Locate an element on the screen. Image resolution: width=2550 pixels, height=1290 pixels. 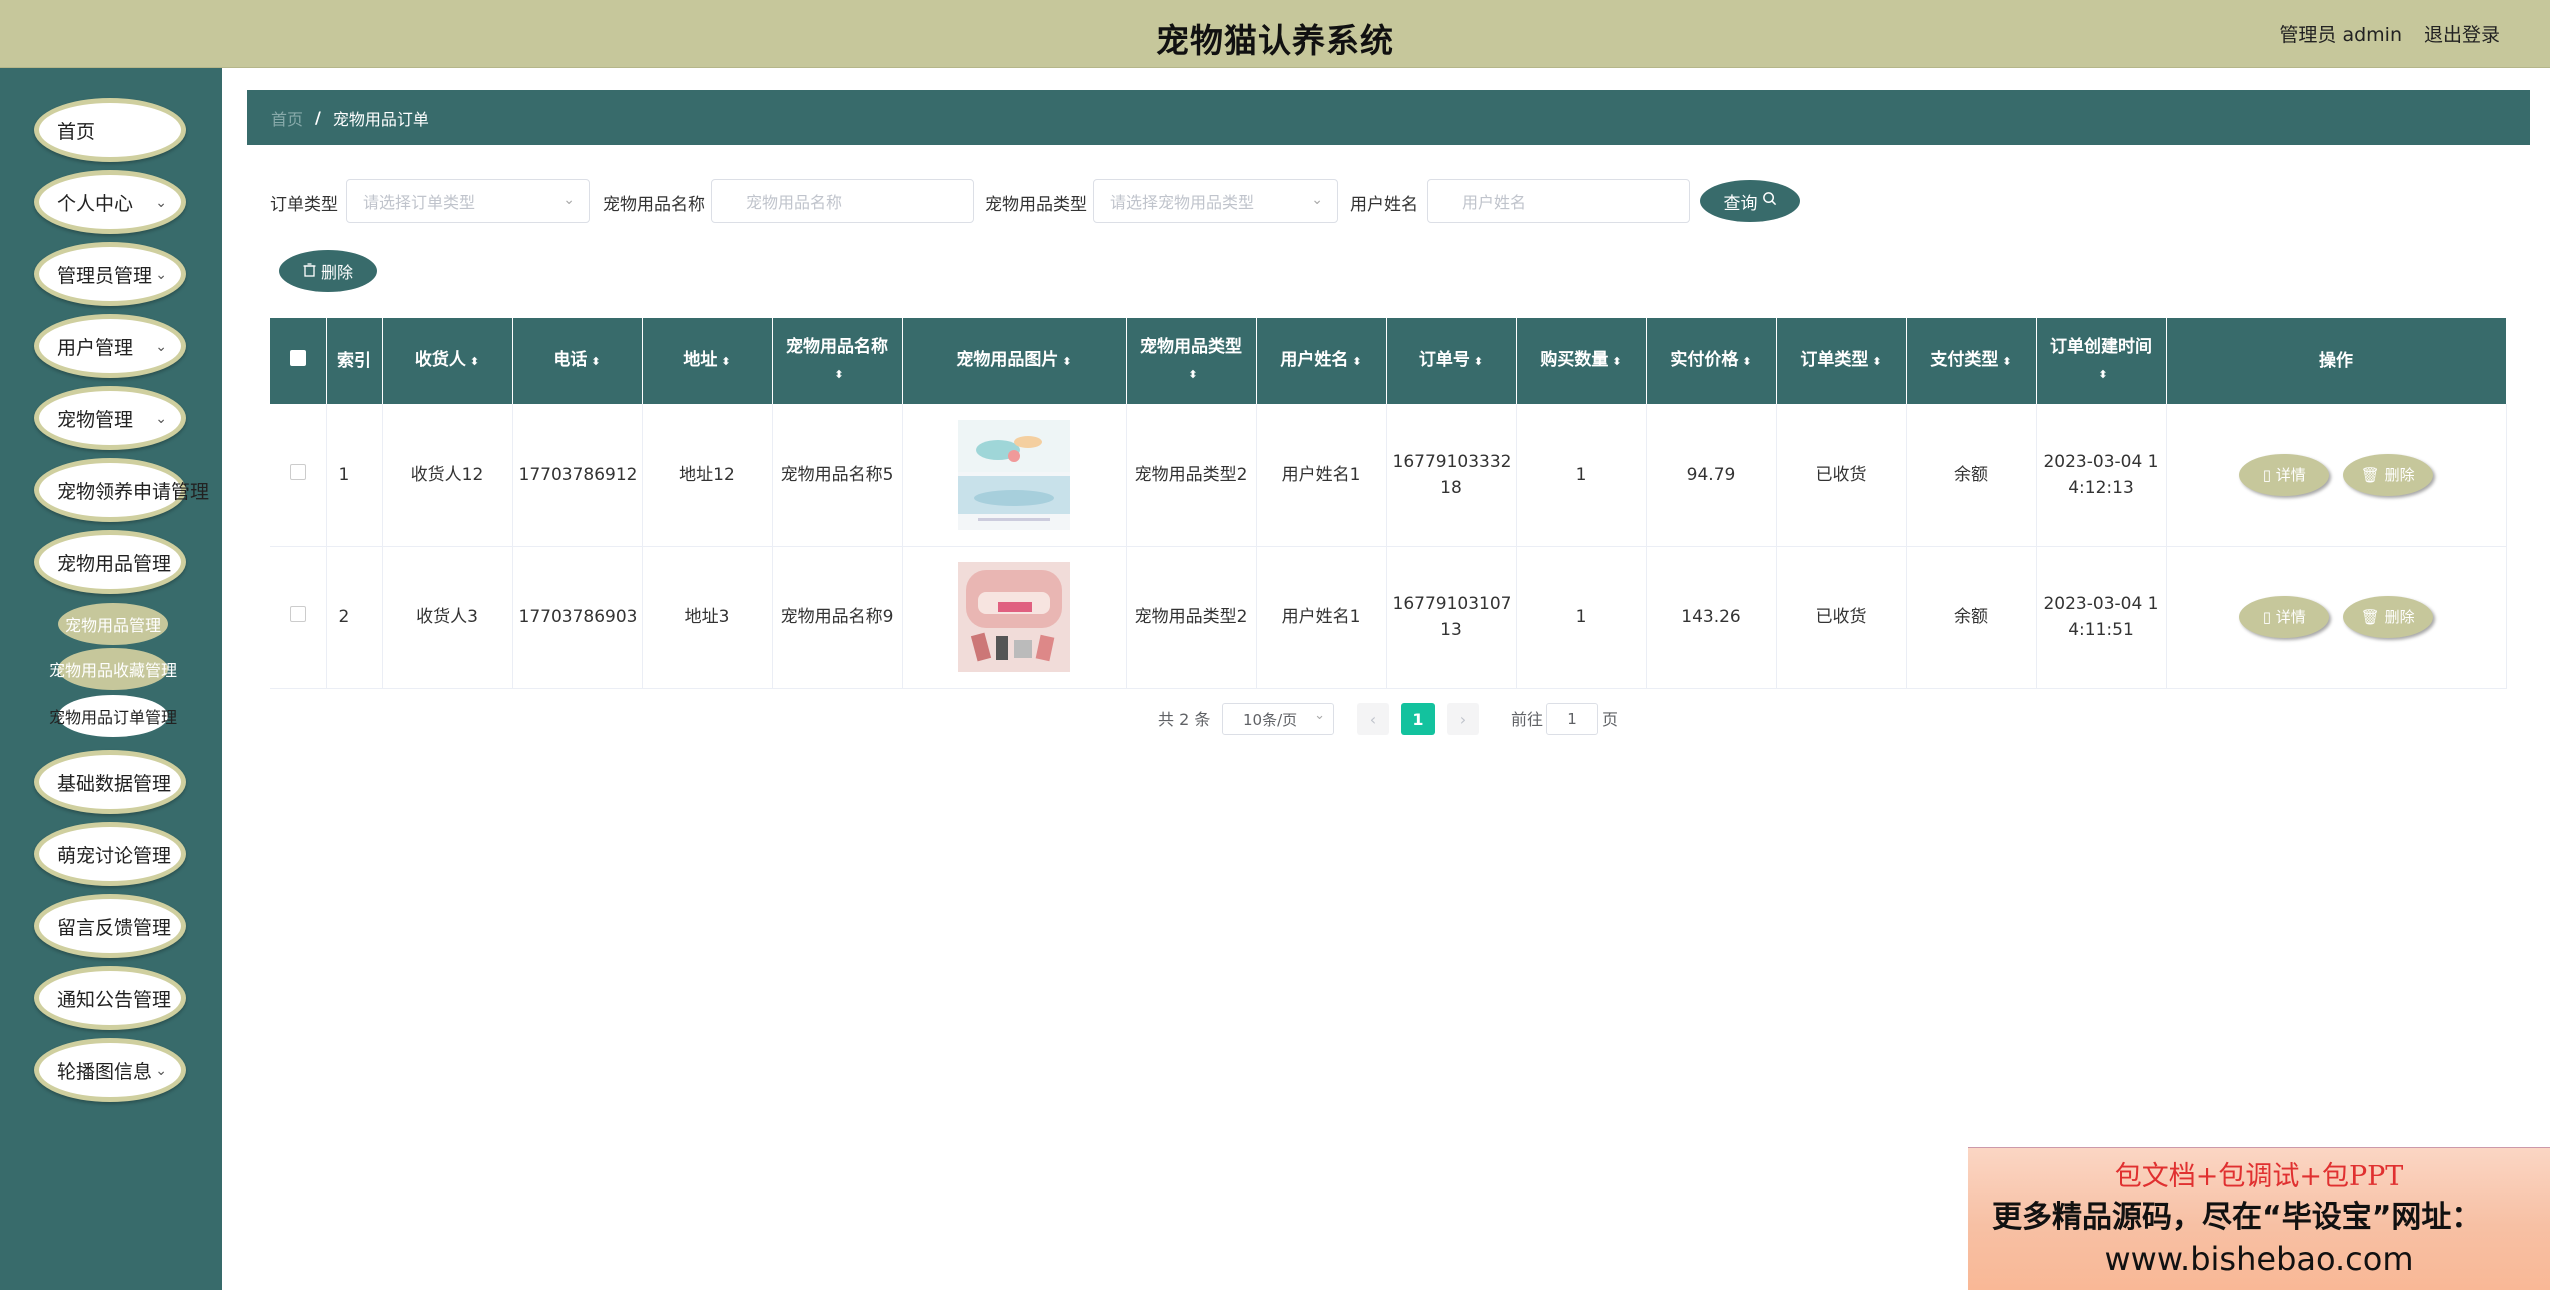
user-name-input: 用户姓名 is located at coordinates (1558, 201).